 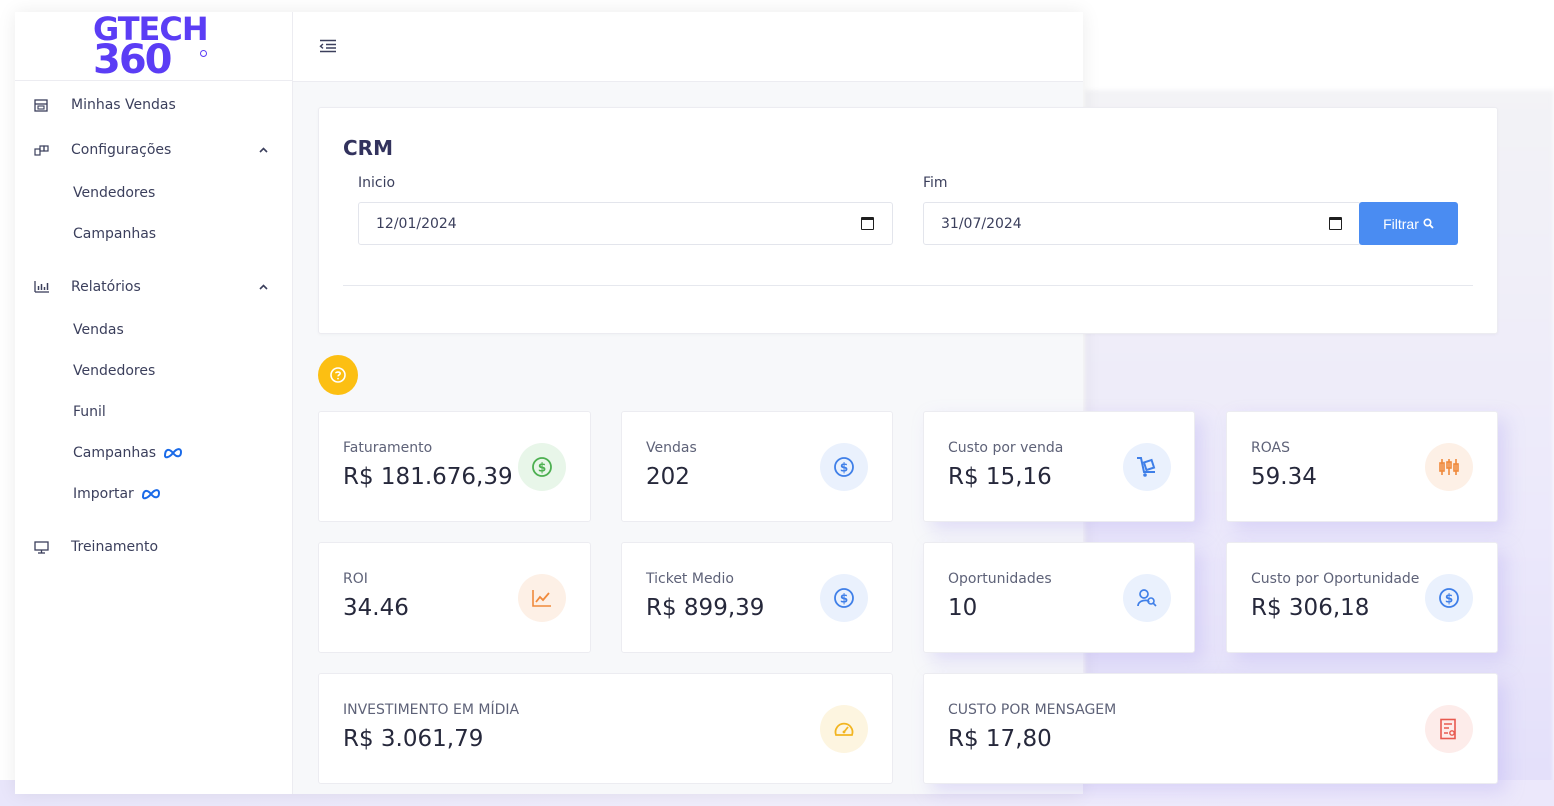 I want to click on kpi-value: 34.46, so click(x=376, y=608).